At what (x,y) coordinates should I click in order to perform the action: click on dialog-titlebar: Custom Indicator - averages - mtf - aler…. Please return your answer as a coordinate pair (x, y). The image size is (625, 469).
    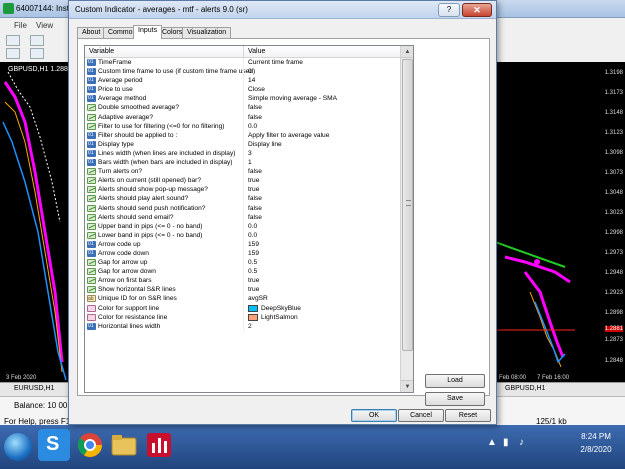
    Looking at the image, I should click on (282, 10).